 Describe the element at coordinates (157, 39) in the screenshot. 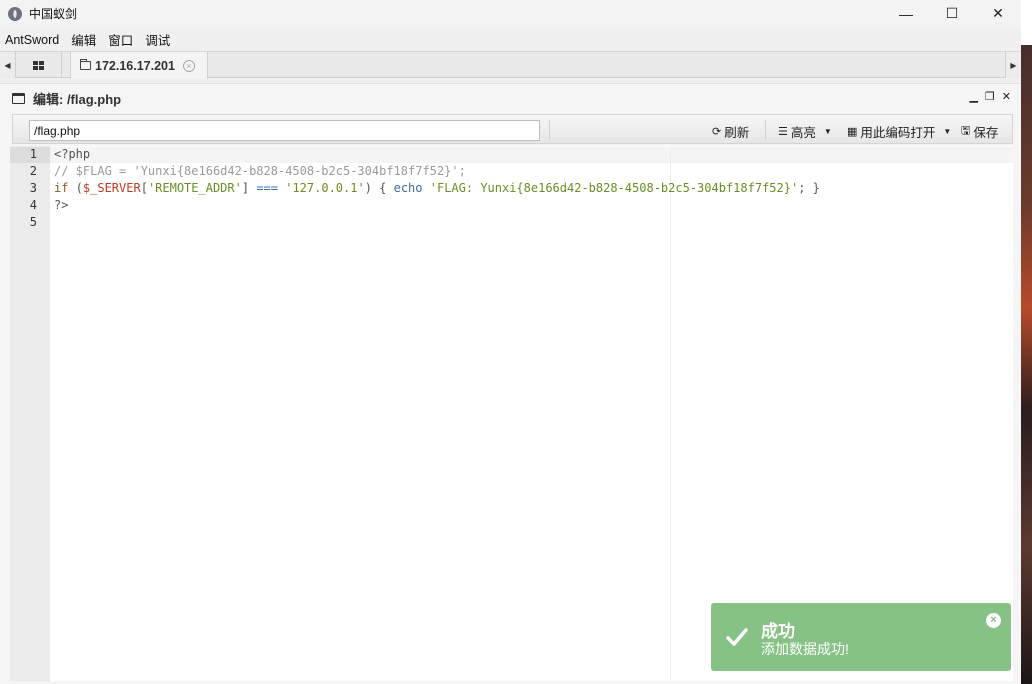

I see `menu-debug: 调试` at that location.